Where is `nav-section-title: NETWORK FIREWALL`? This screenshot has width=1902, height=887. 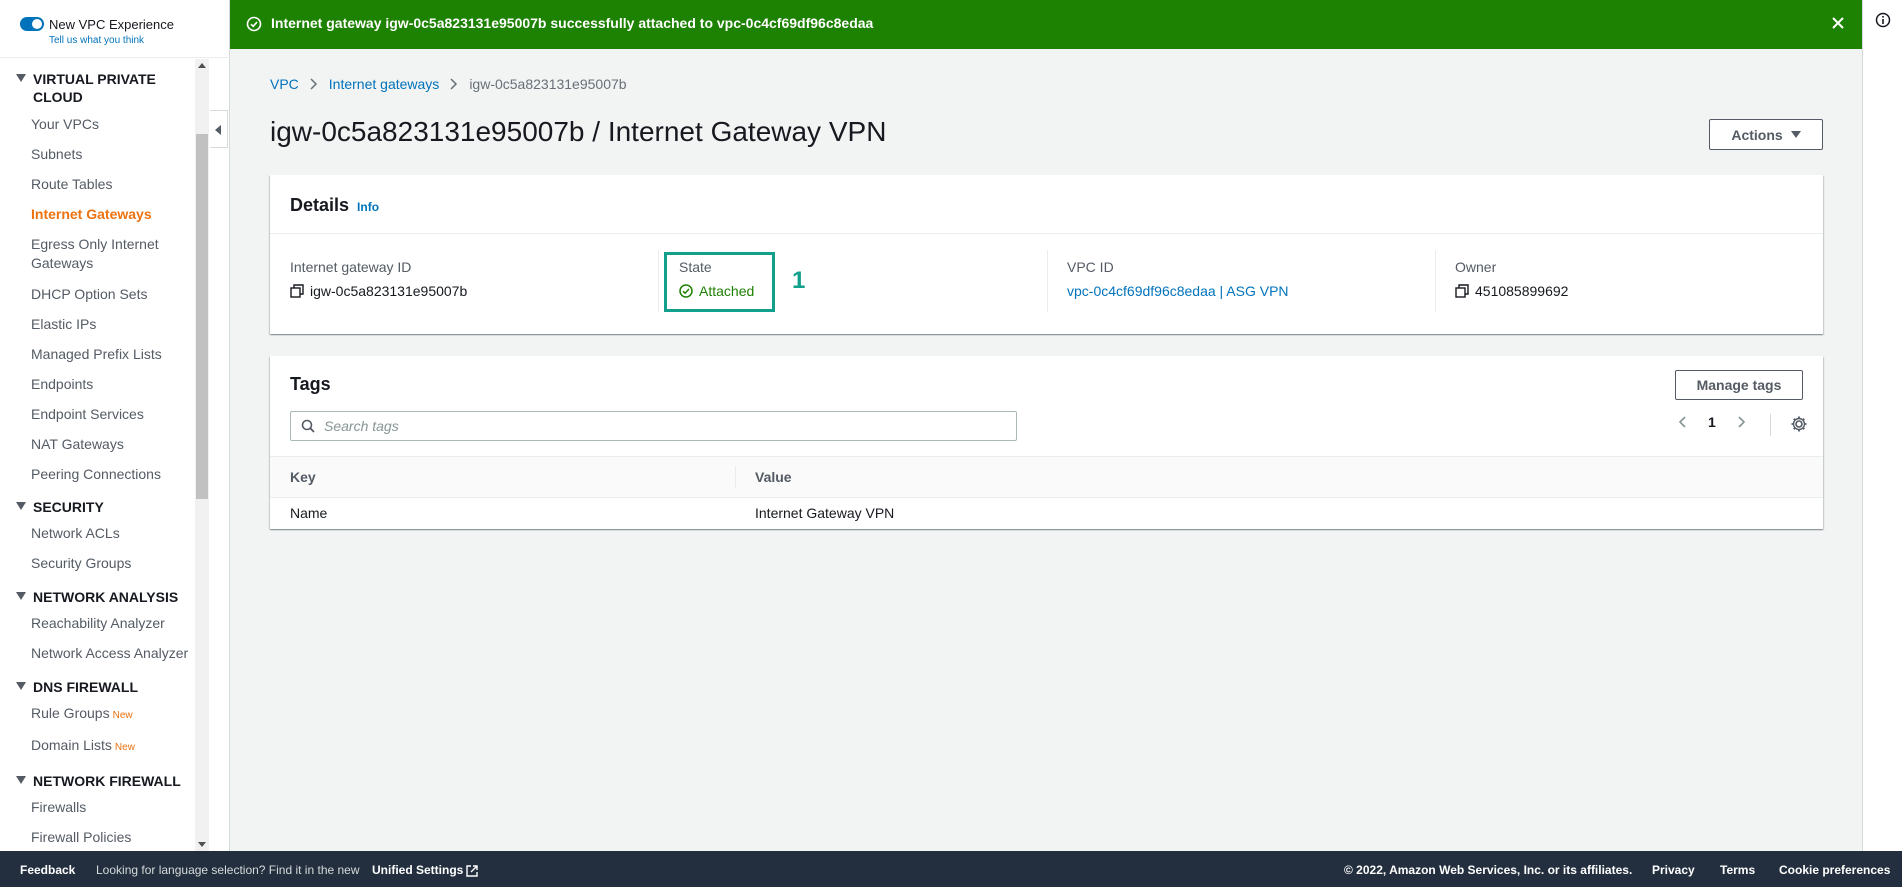
nav-section-title: NETWORK FIREWALL is located at coordinates (107, 781).